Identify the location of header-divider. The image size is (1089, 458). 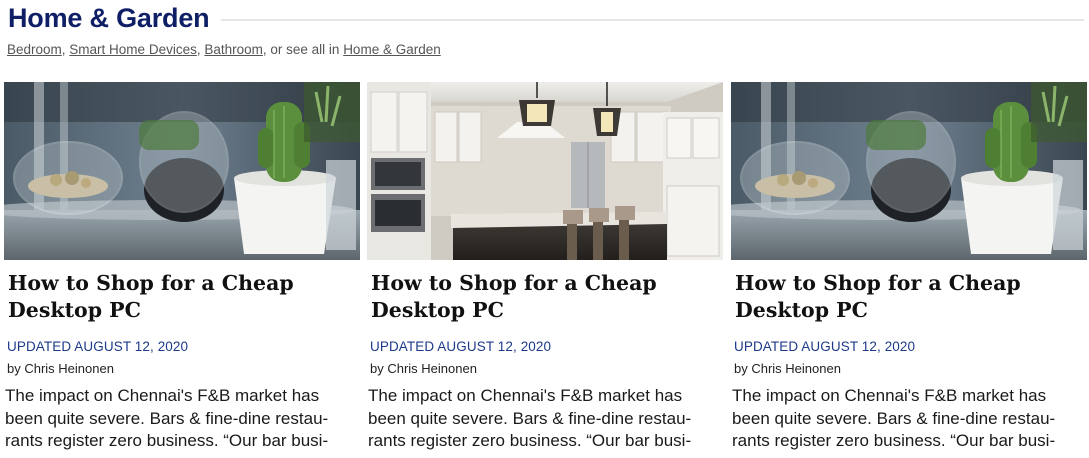
(652, 20).